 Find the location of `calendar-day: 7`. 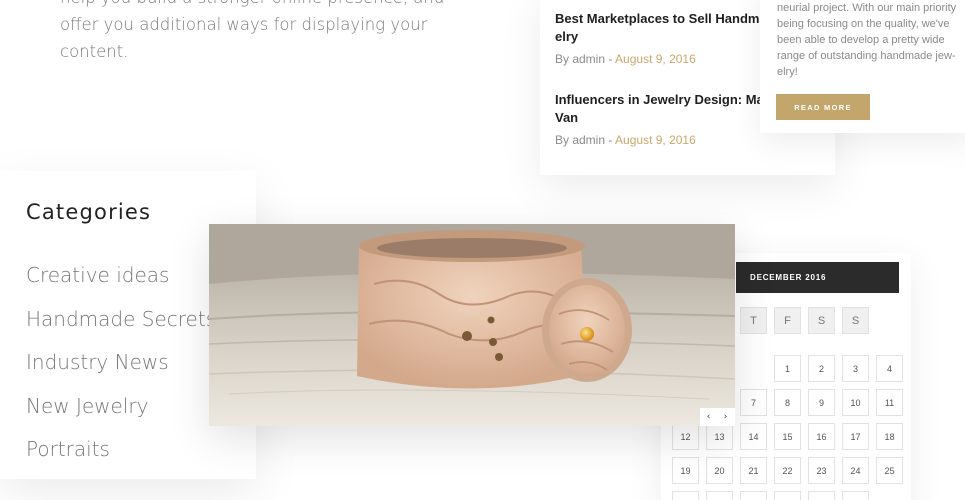

calendar-day: 7 is located at coordinates (753, 402).